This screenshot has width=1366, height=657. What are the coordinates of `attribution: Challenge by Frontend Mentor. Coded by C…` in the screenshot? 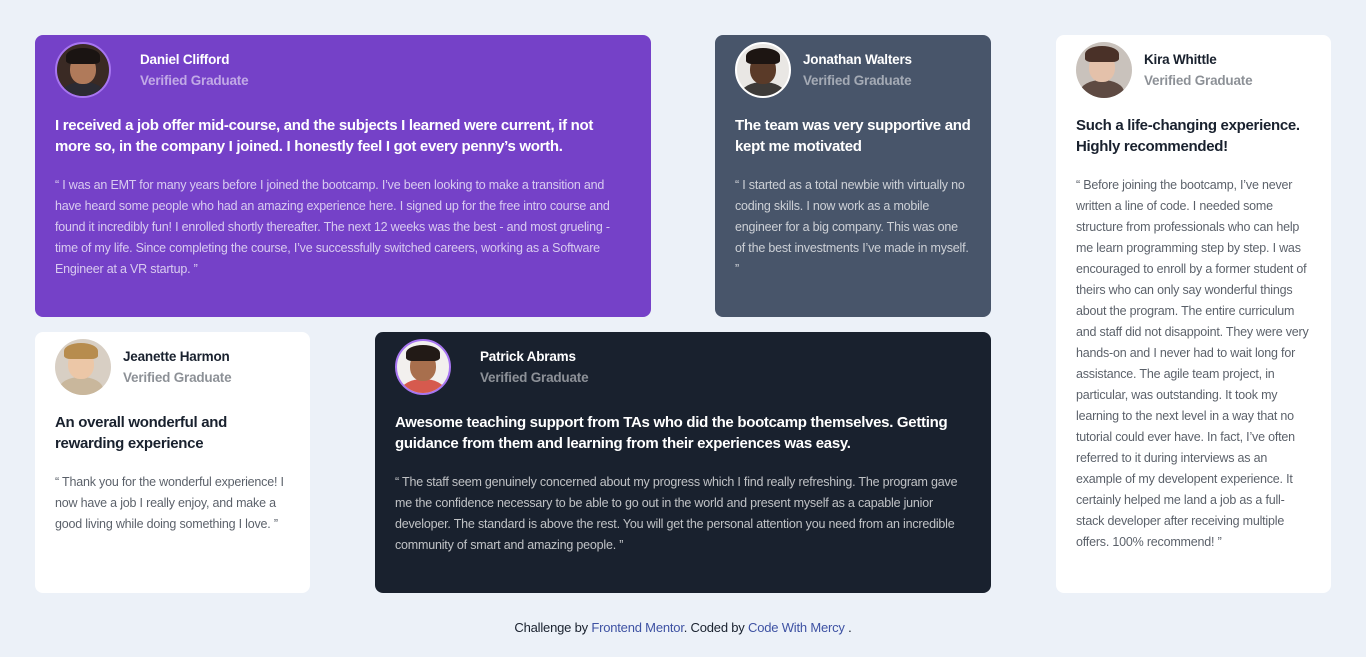 It's located at (683, 627).